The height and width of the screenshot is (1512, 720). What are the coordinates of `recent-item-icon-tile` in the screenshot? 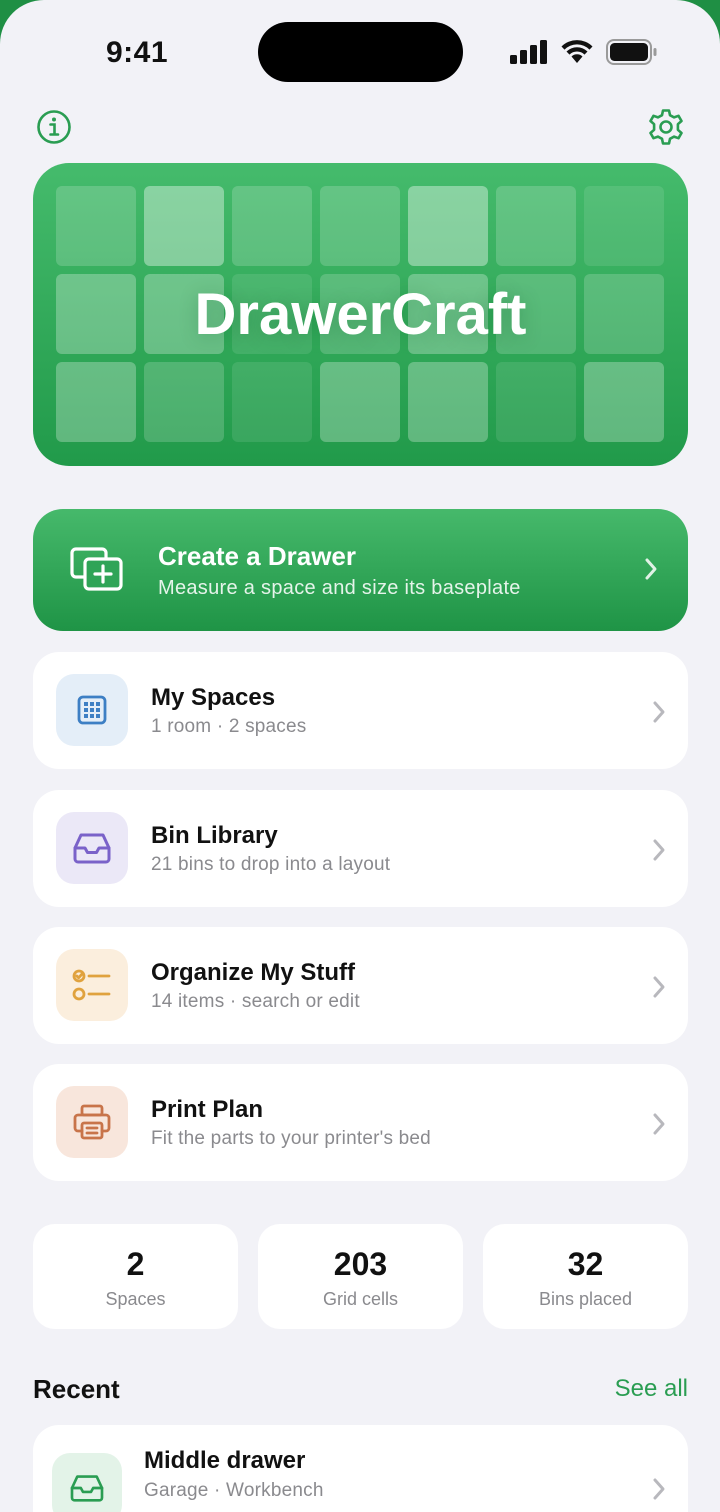 It's located at (87, 1482).